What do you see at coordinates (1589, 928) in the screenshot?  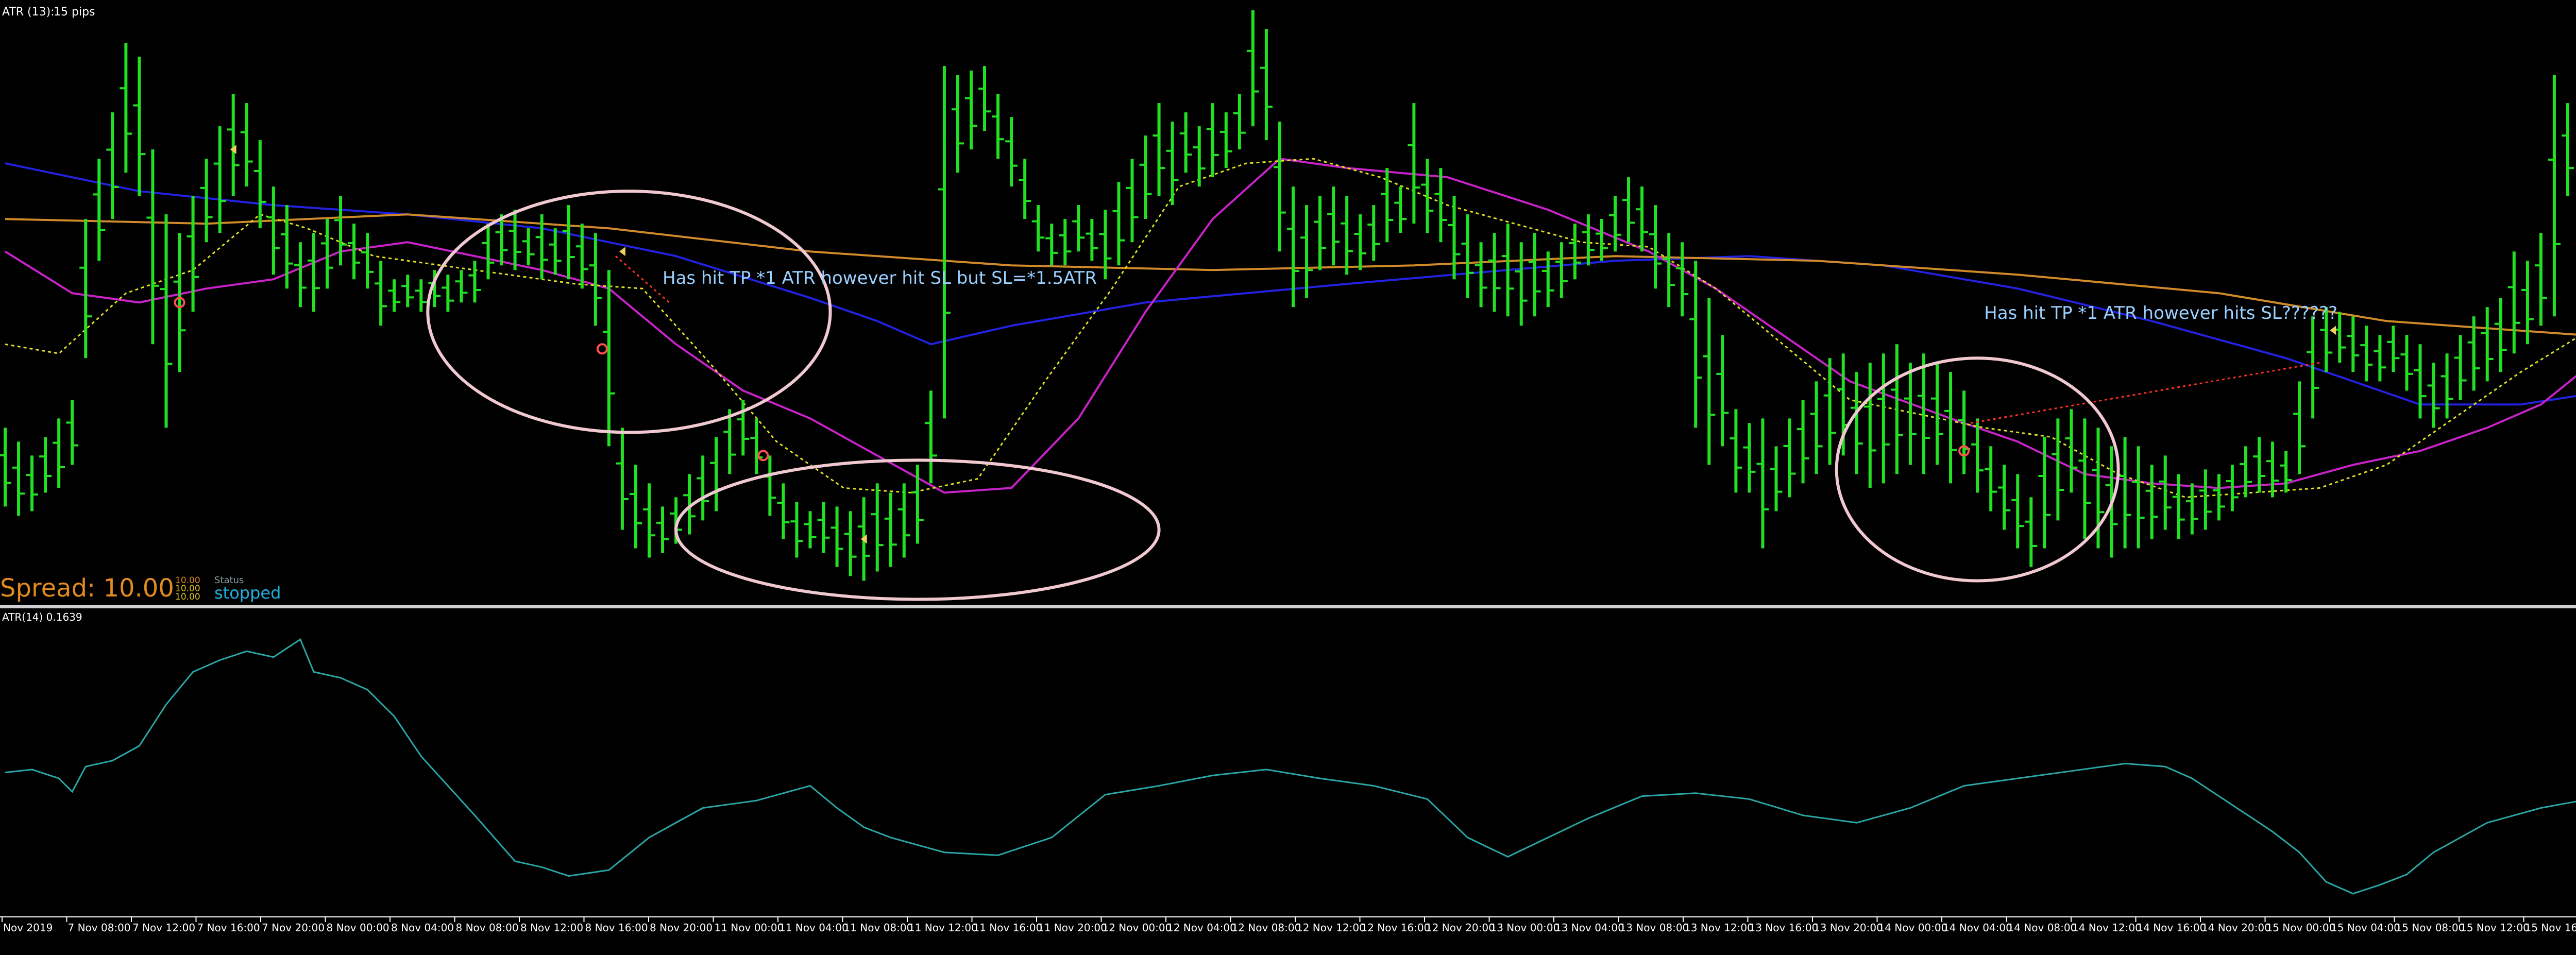 I see `time-tick-label: 13 Nov 04:00` at bounding box center [1589, 928].